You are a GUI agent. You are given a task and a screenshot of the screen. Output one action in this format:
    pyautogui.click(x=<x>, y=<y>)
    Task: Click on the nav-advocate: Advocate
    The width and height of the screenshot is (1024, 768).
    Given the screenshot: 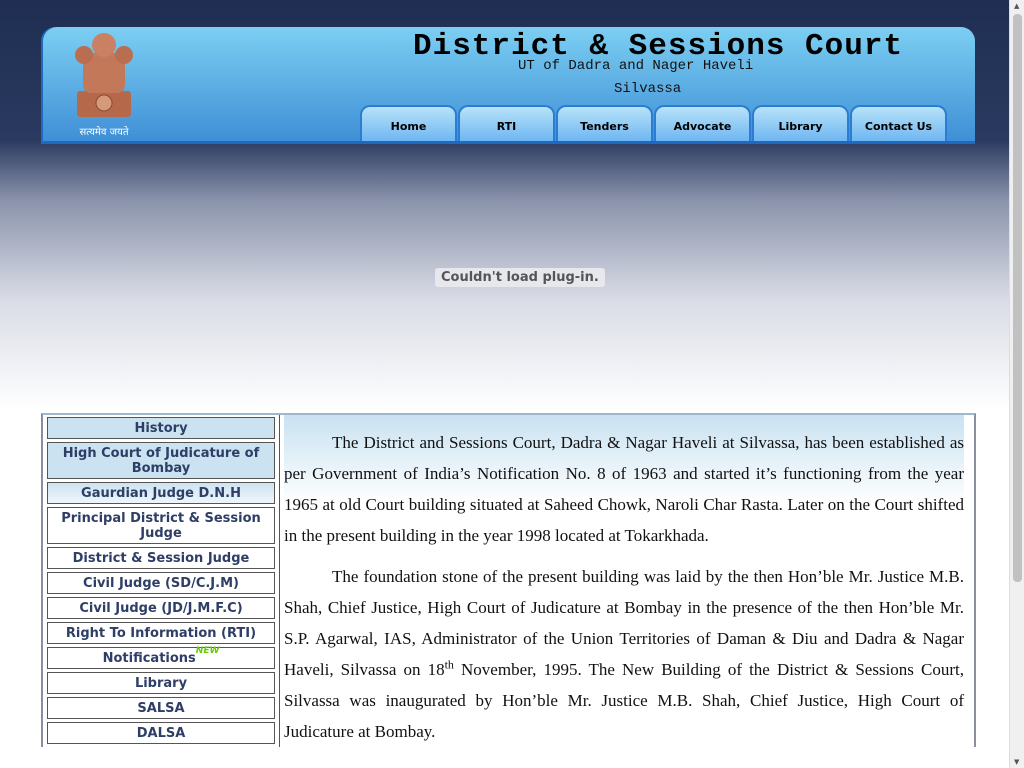 What is the action you would take?
    pyautogui.click(x=702, y=123)
    